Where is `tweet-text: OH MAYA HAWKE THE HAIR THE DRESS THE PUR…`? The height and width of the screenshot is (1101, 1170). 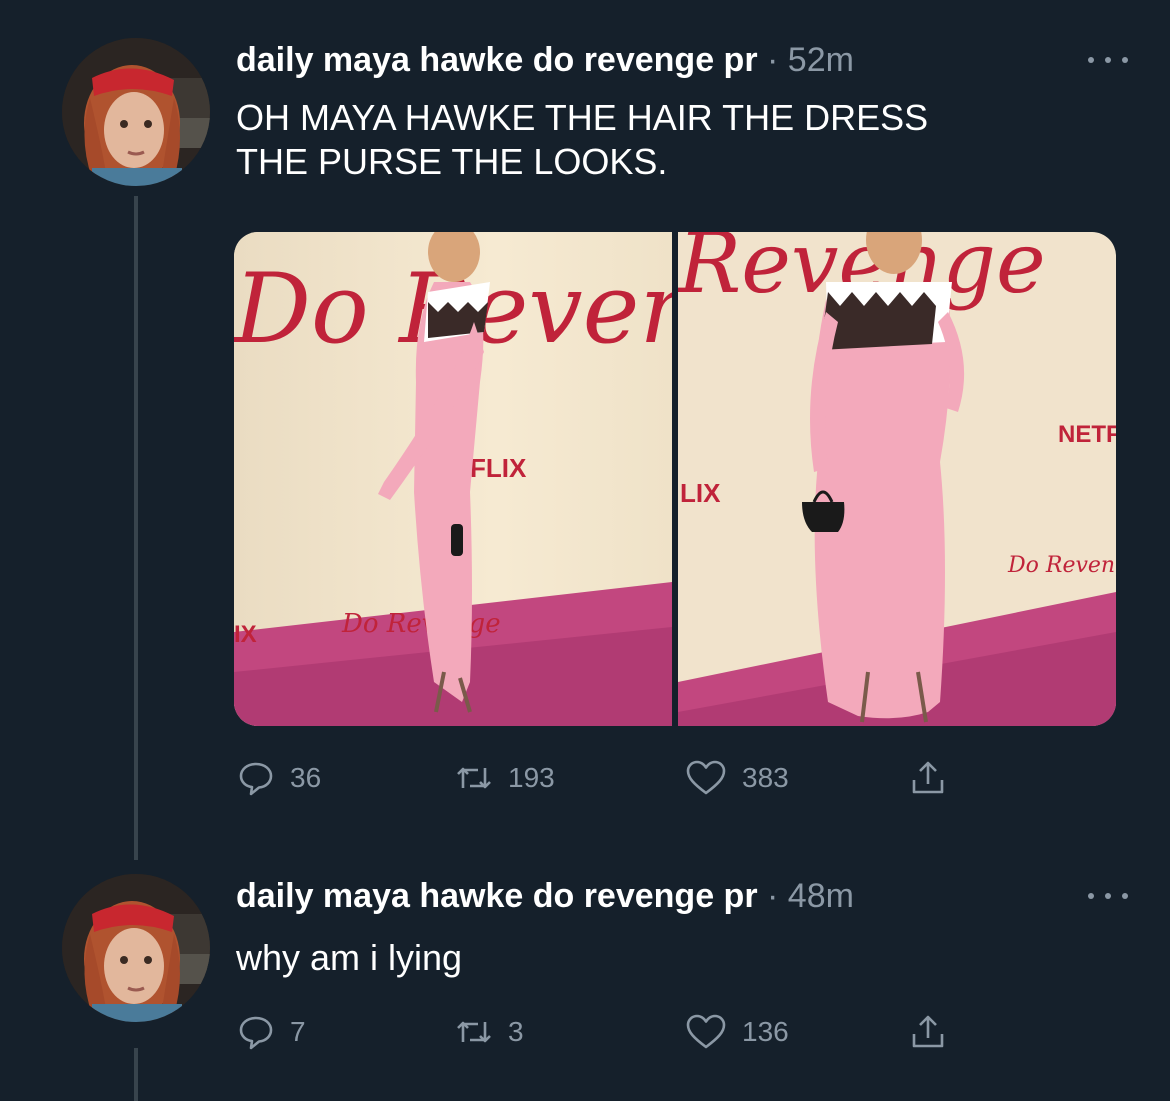
tweet-text: OH MAYA HAWKE THE HAIR THE DRESS THE PUR… is located at coordinates (582, 140).